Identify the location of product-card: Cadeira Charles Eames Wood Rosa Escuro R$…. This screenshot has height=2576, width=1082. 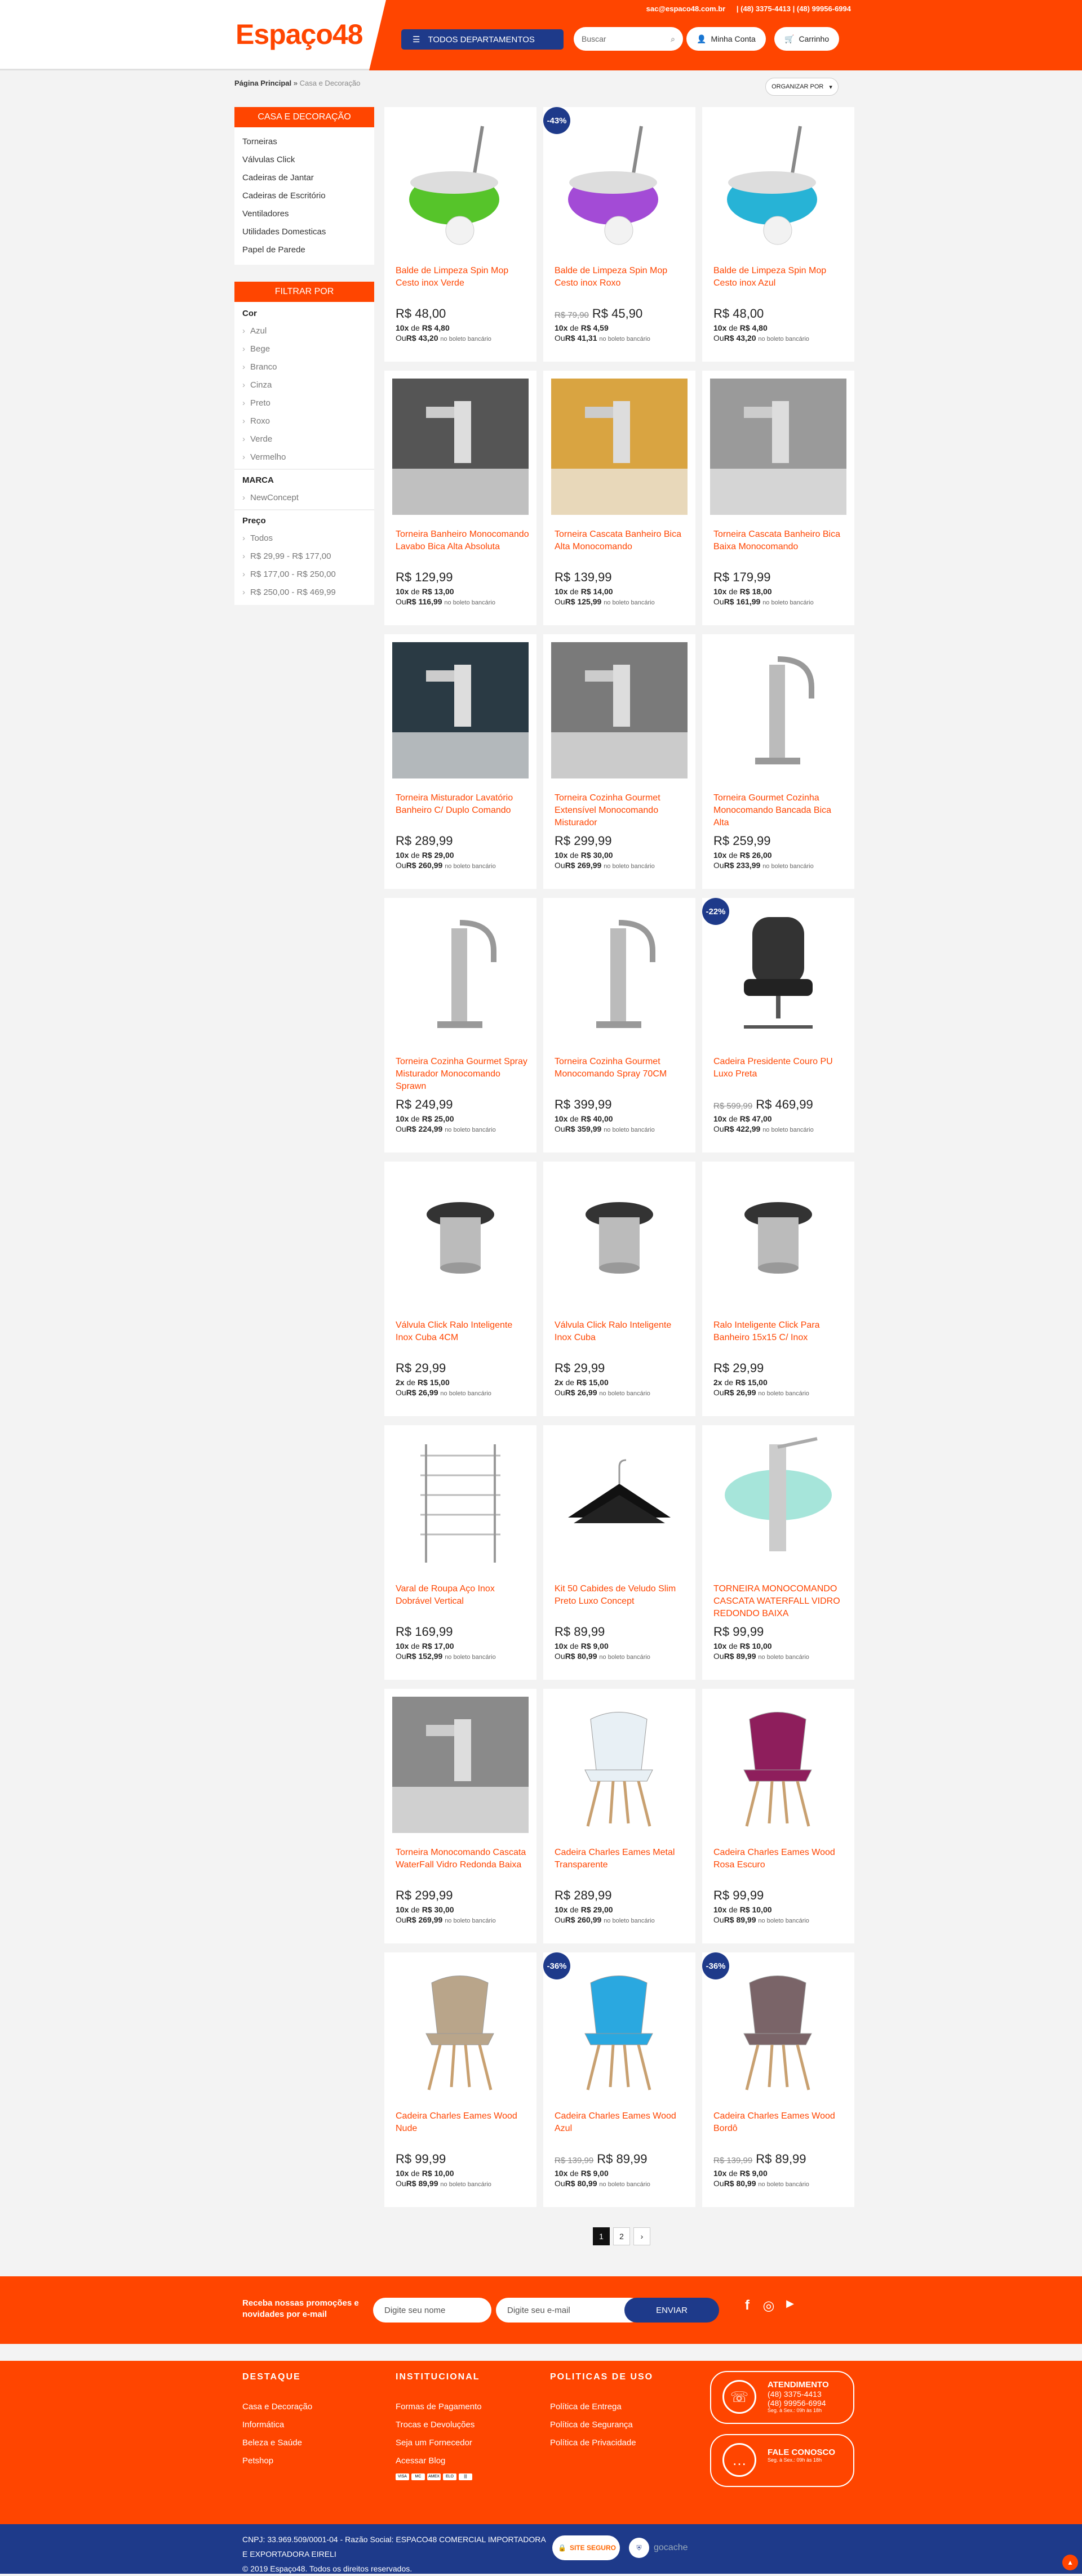
(778, 1816).